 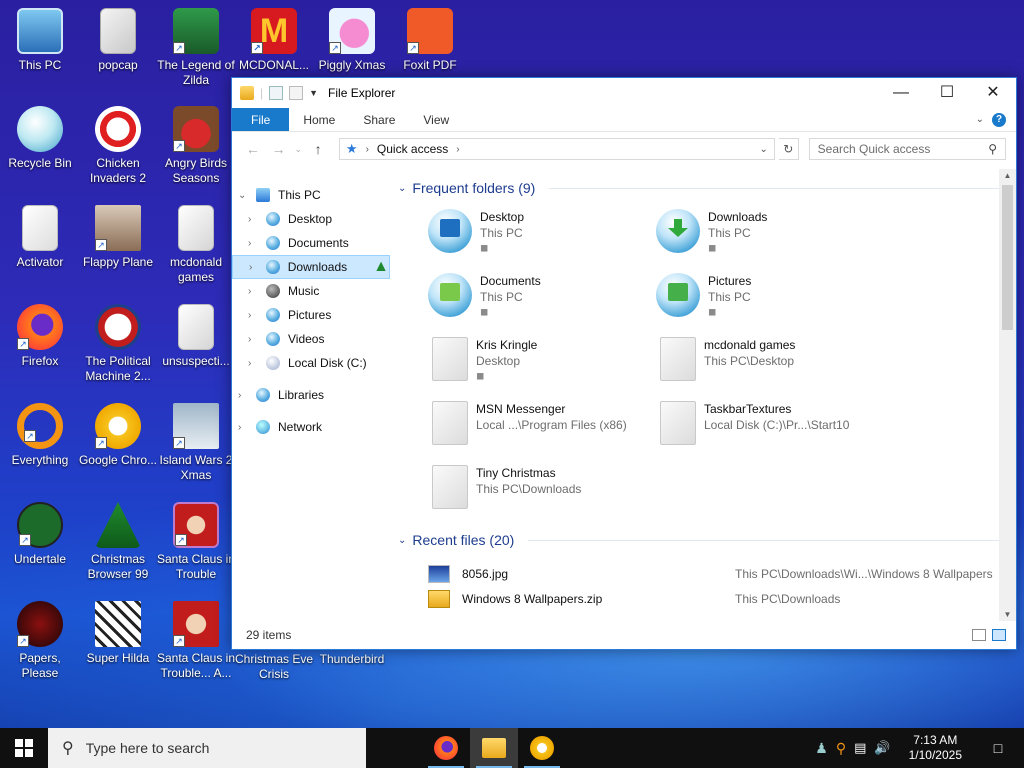 I want to click on desktop-icon-this-pc: This PC, so click(x=40, y=40).